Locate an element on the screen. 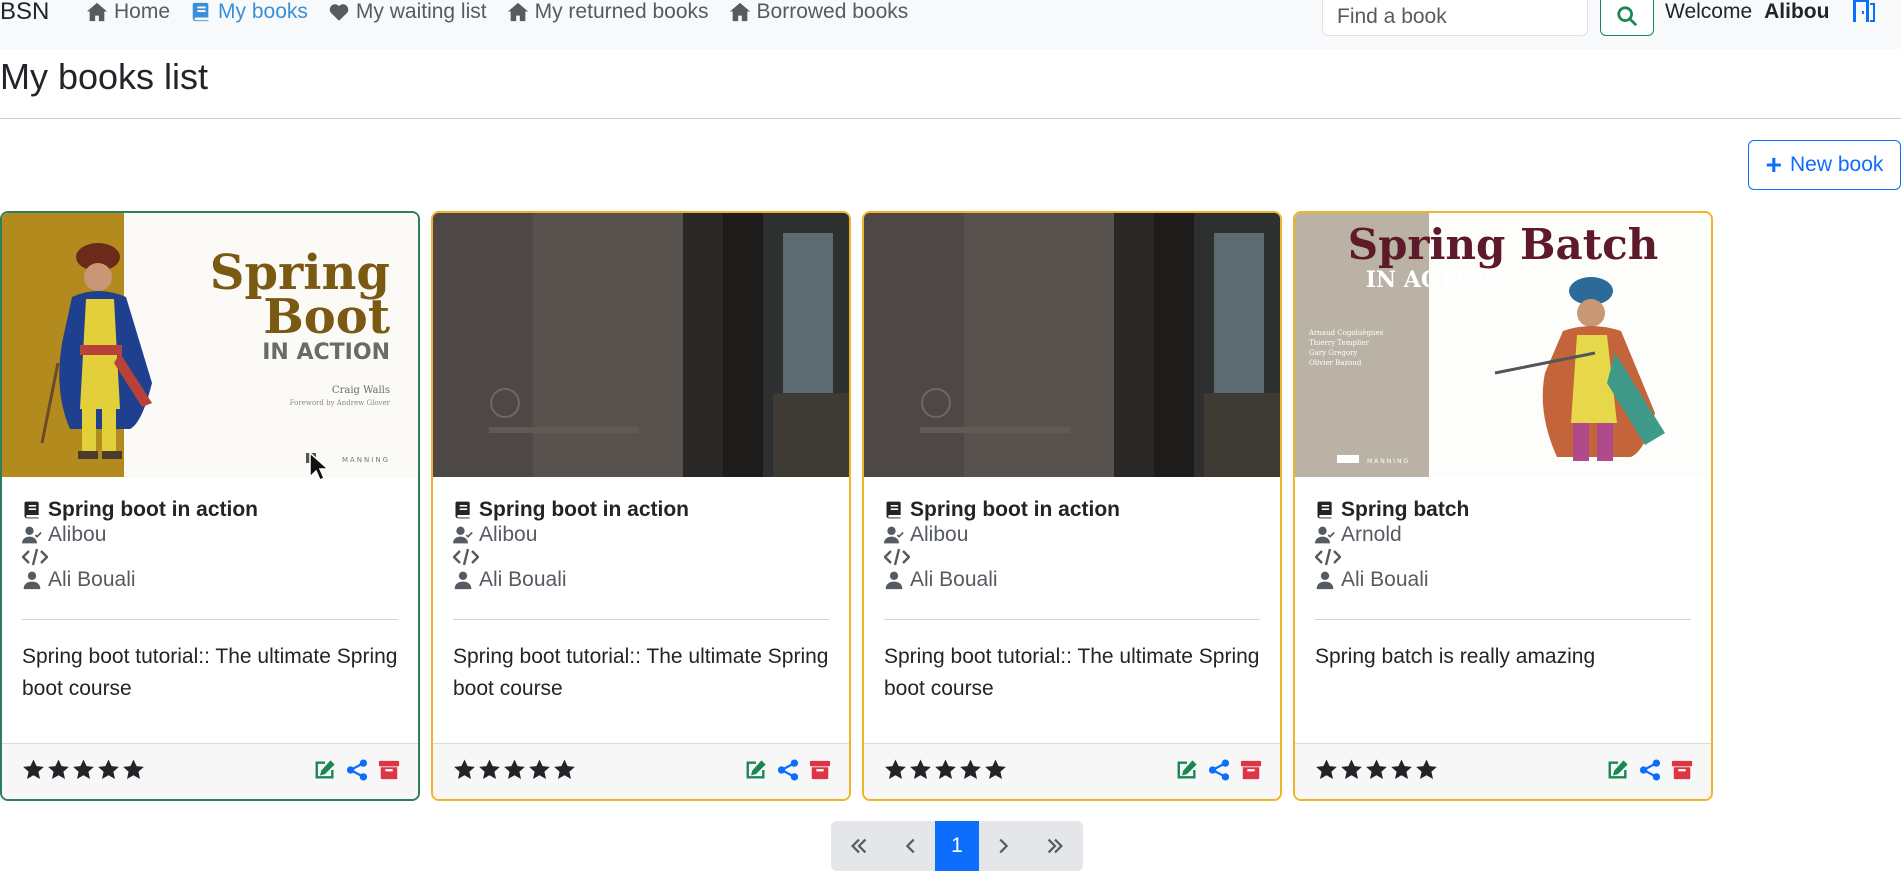  brand-logo: BSN is located at coordinates (24, 12).